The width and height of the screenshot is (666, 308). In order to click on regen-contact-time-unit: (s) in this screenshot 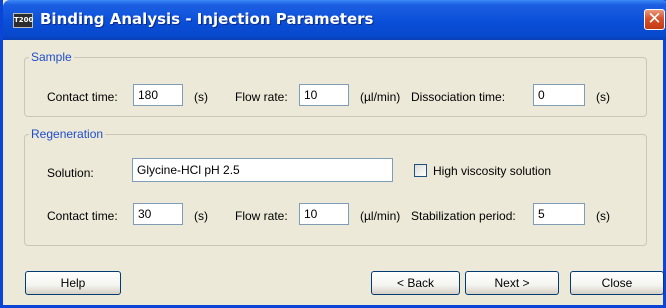, I will do `click(201, 216)`.